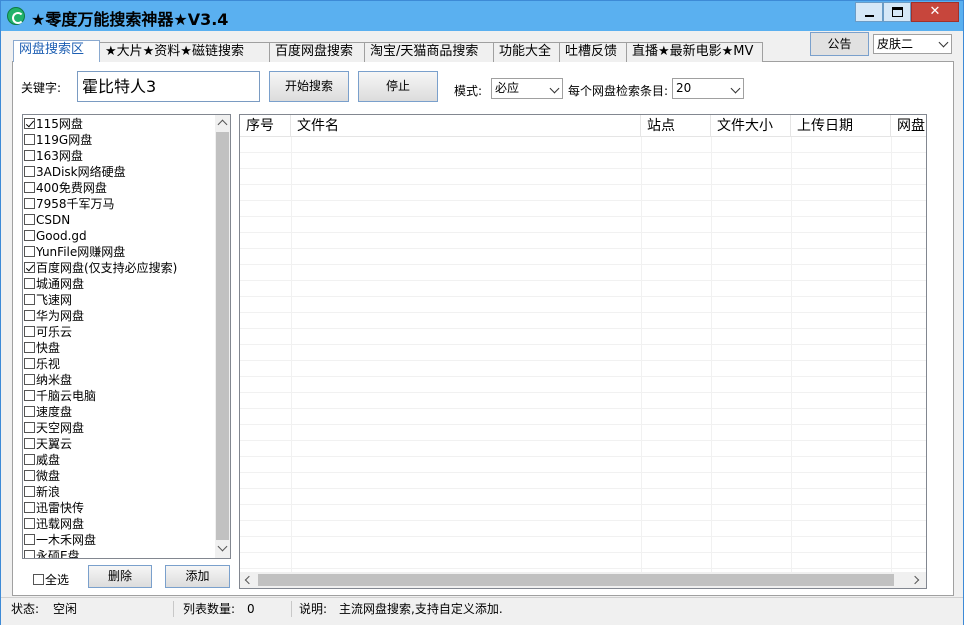  I want to click on netdisk-list-item-label: 115网盘, so click(59, 124).